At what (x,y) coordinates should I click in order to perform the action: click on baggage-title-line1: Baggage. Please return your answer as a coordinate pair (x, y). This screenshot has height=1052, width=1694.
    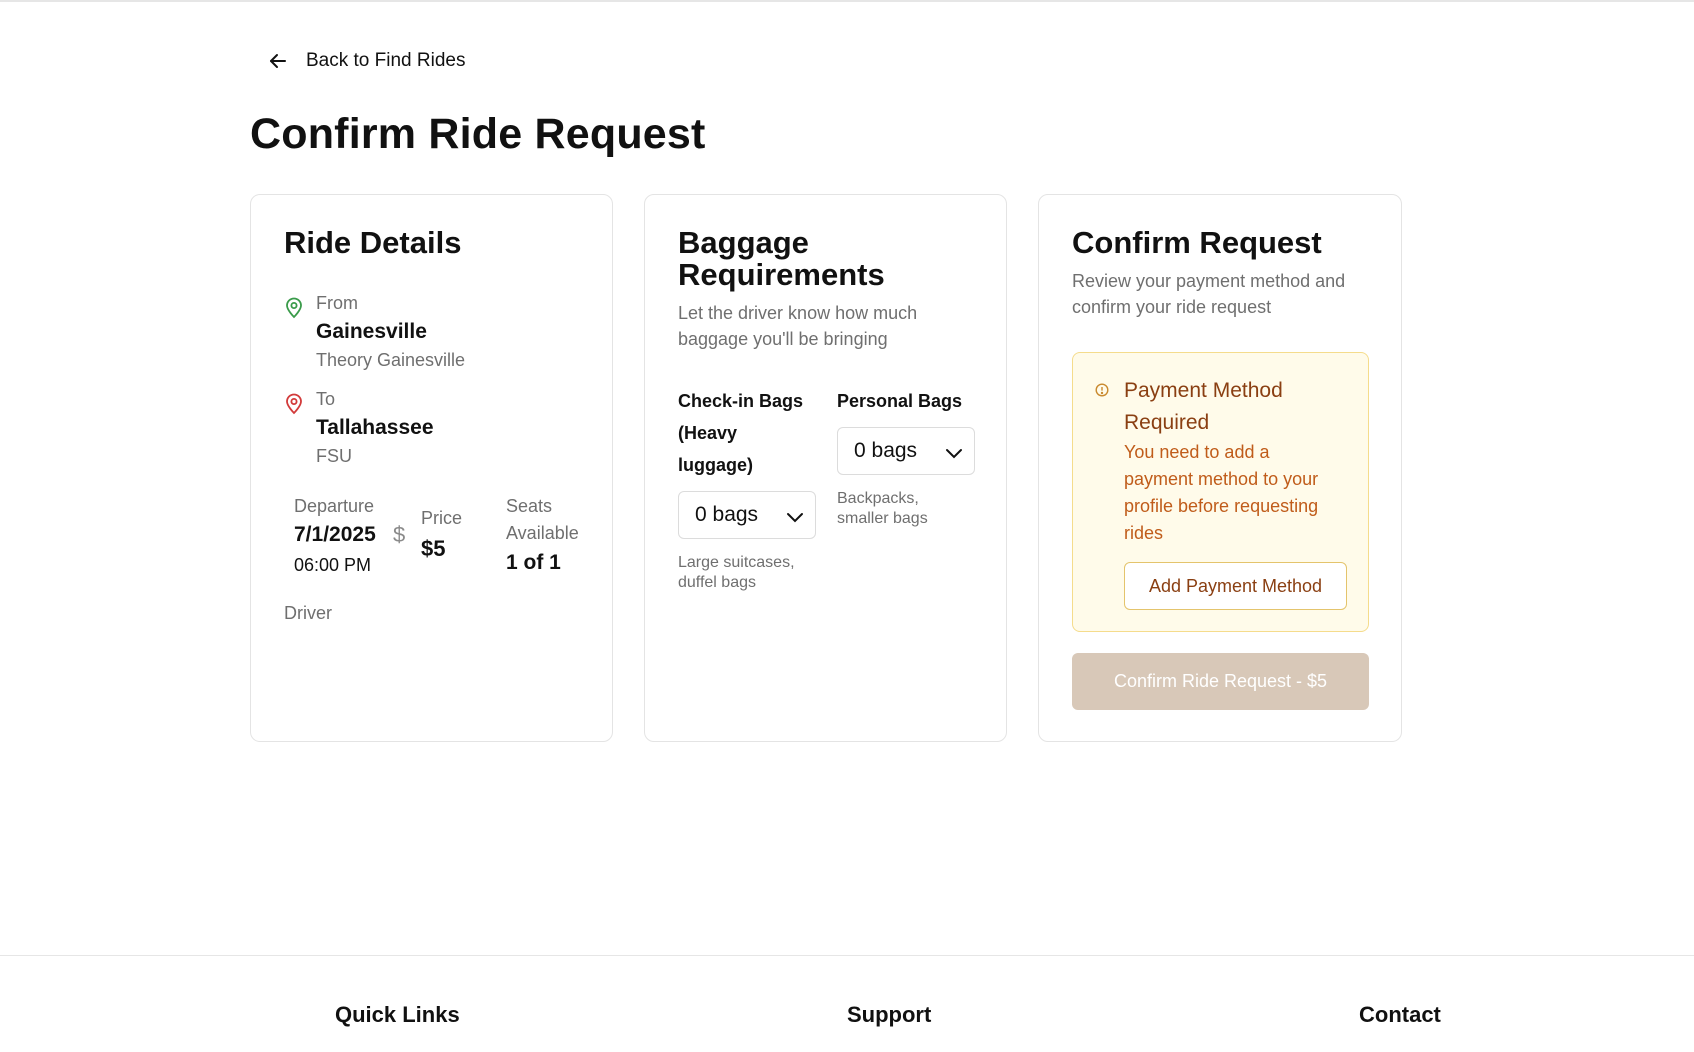
    Looking at the image, I should click on (743, 242).